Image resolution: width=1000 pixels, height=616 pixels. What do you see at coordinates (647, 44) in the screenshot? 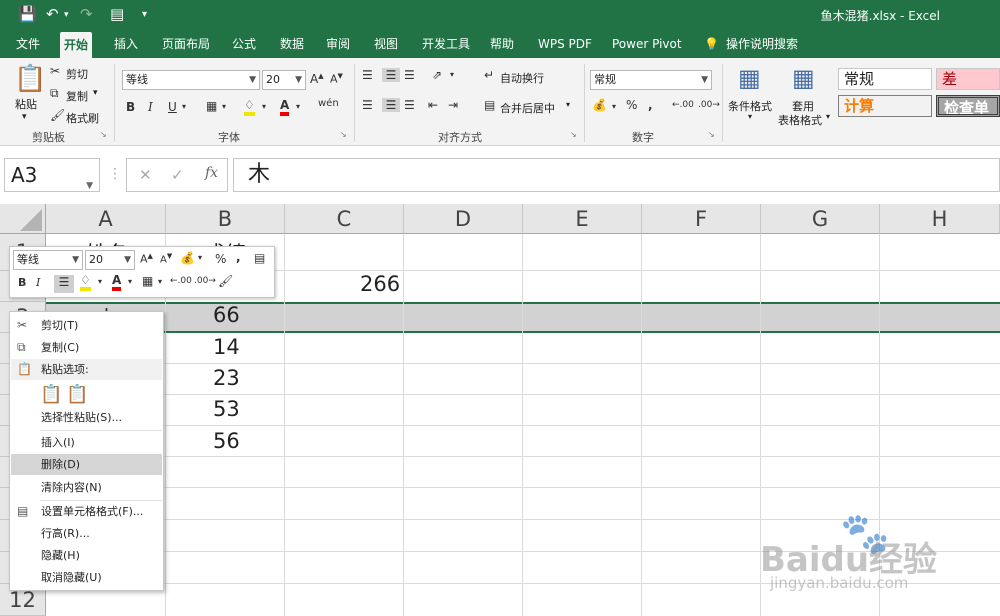
I see `tab-power-pivot: Power Pivot` at bounding box center [647, 44].